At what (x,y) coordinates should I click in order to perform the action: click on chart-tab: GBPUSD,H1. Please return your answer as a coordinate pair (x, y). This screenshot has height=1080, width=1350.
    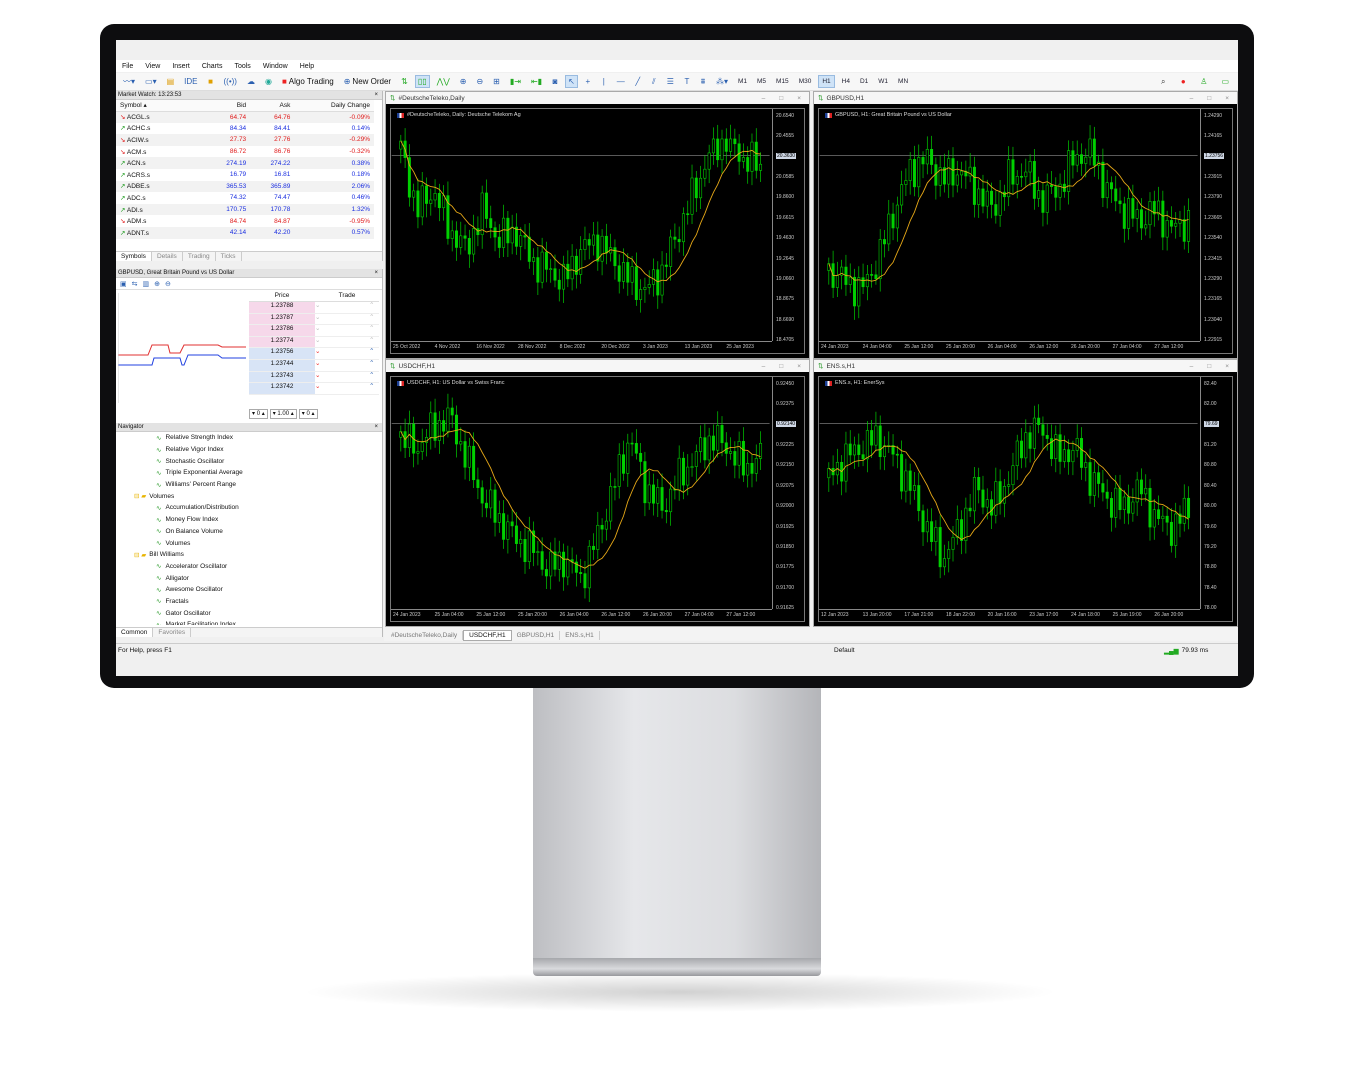
    Looking at the image, I should click on (536, 635).